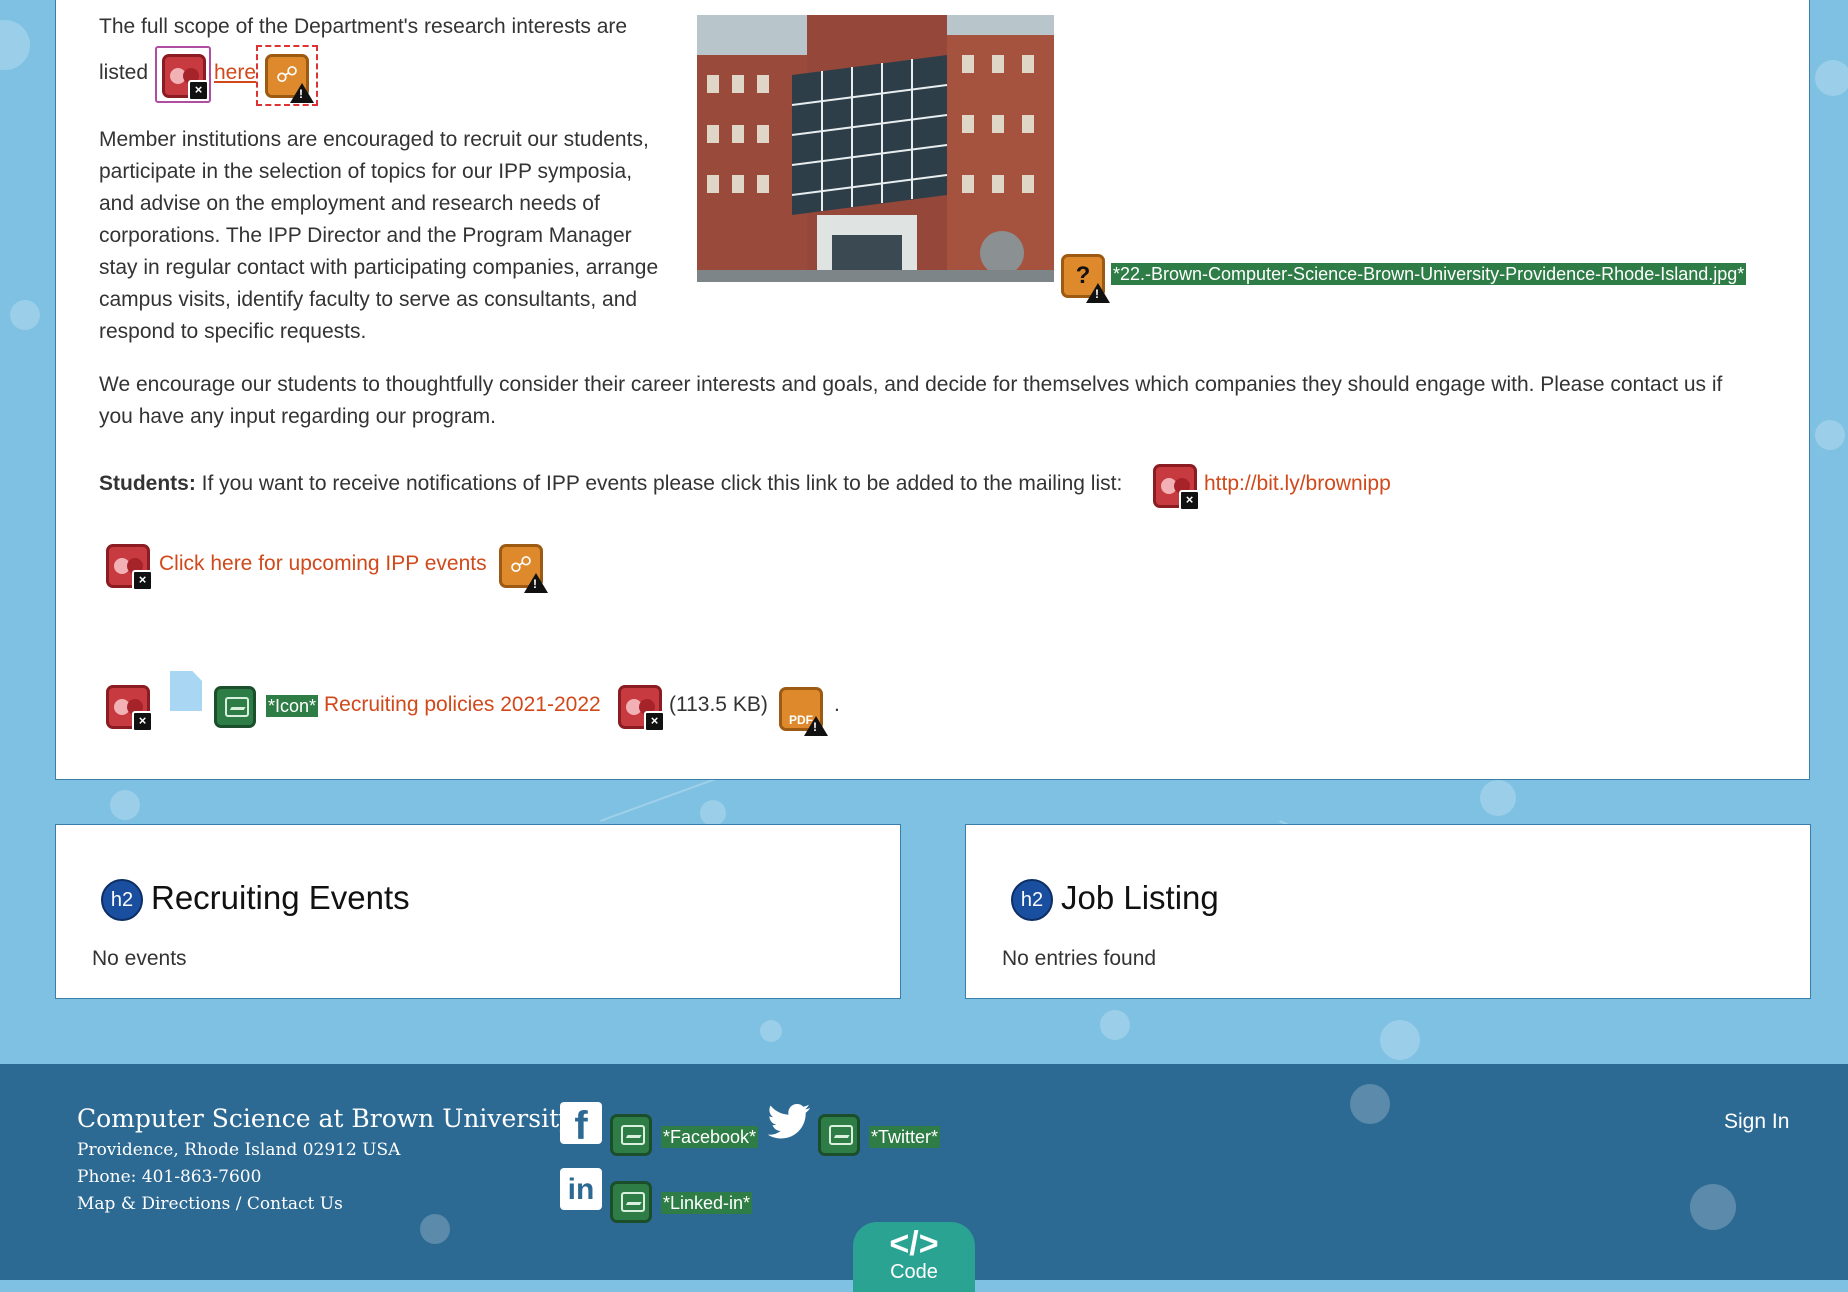  What do you see at coordinates (1297, 484) in the screenshot?
I see `mailing-list-link: http://bit.ly/brownipp` at bounding box center [1297, 484].